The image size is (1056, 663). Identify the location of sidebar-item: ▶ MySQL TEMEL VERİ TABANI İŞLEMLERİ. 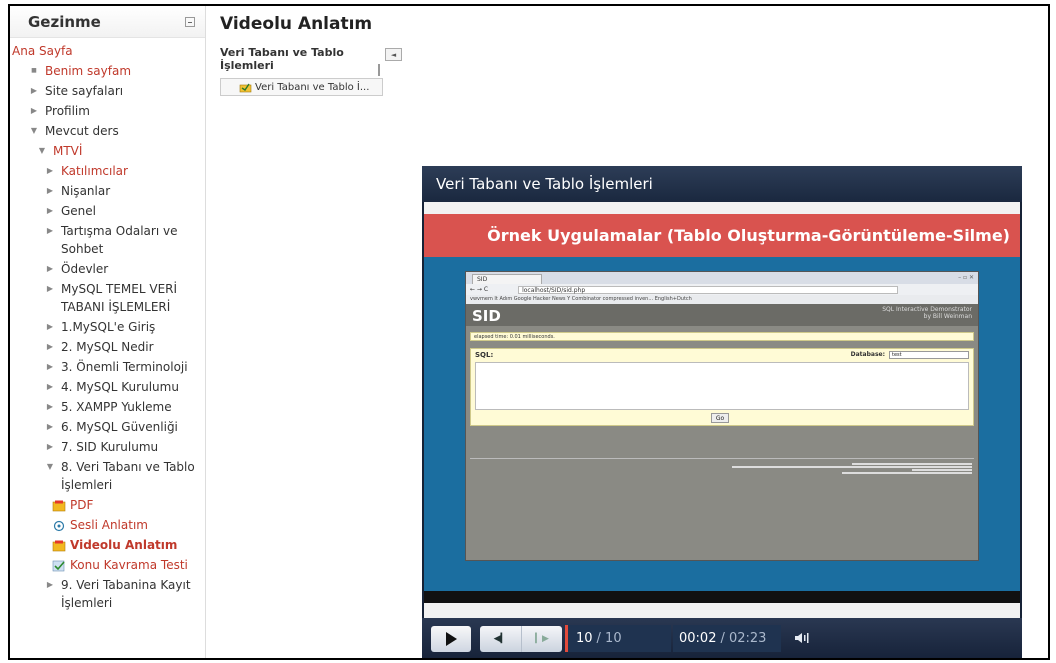
(107, 298).